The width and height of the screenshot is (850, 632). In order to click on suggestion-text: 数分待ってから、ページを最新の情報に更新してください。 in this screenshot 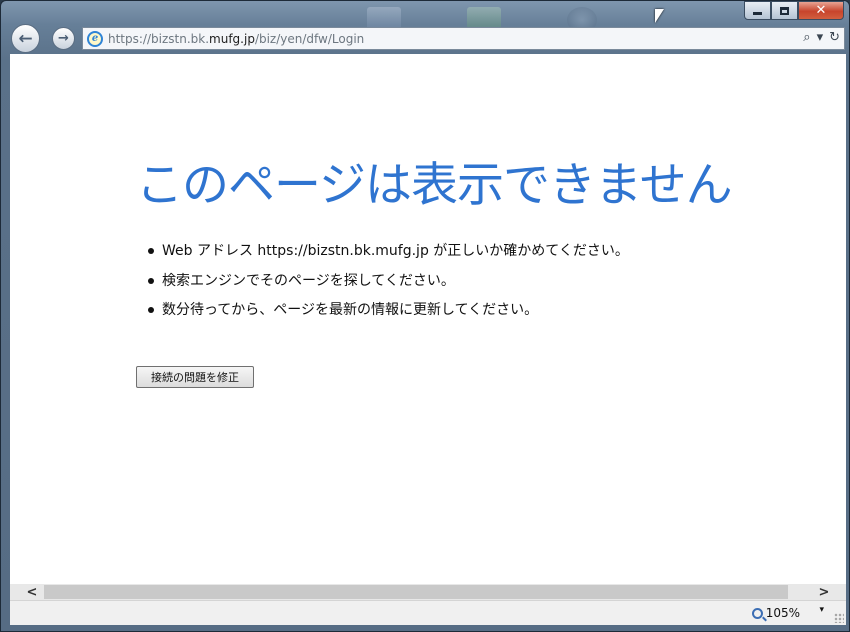, I will do `click(350, 310)`.